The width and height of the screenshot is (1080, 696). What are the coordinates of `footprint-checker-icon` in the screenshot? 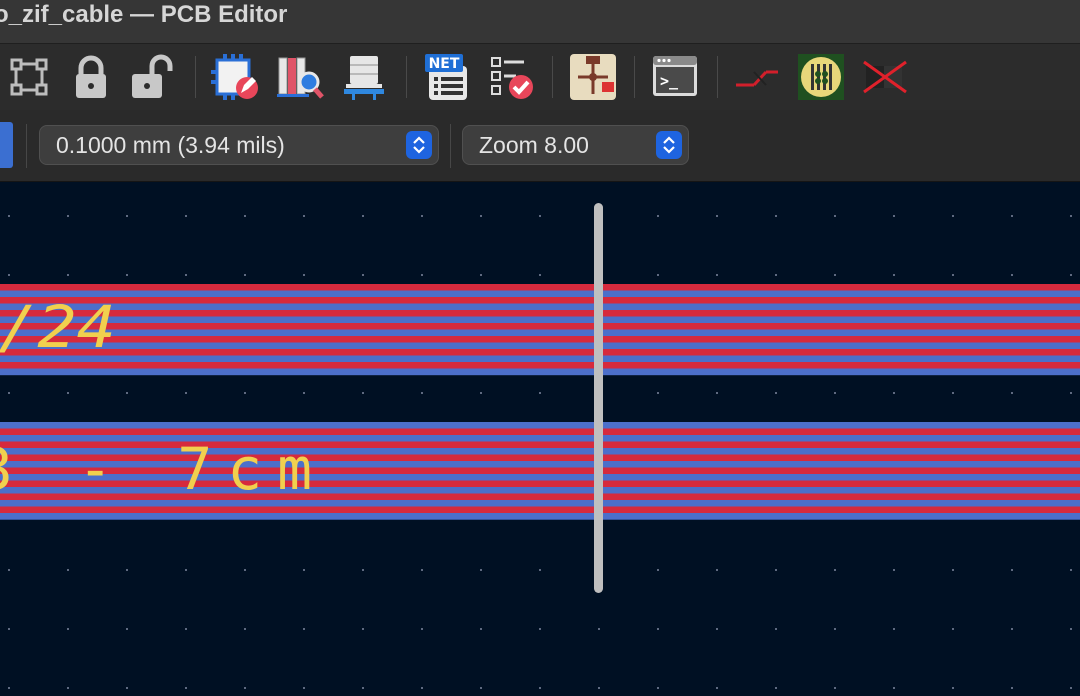 It's located at (821, 77).